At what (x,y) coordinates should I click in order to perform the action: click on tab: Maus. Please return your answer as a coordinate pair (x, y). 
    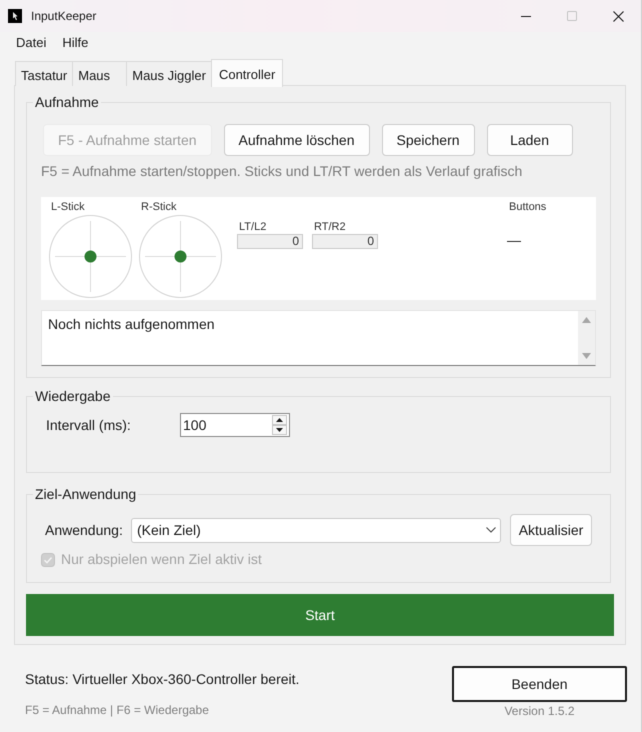
    Looking at the image, I should click on (100, 73).